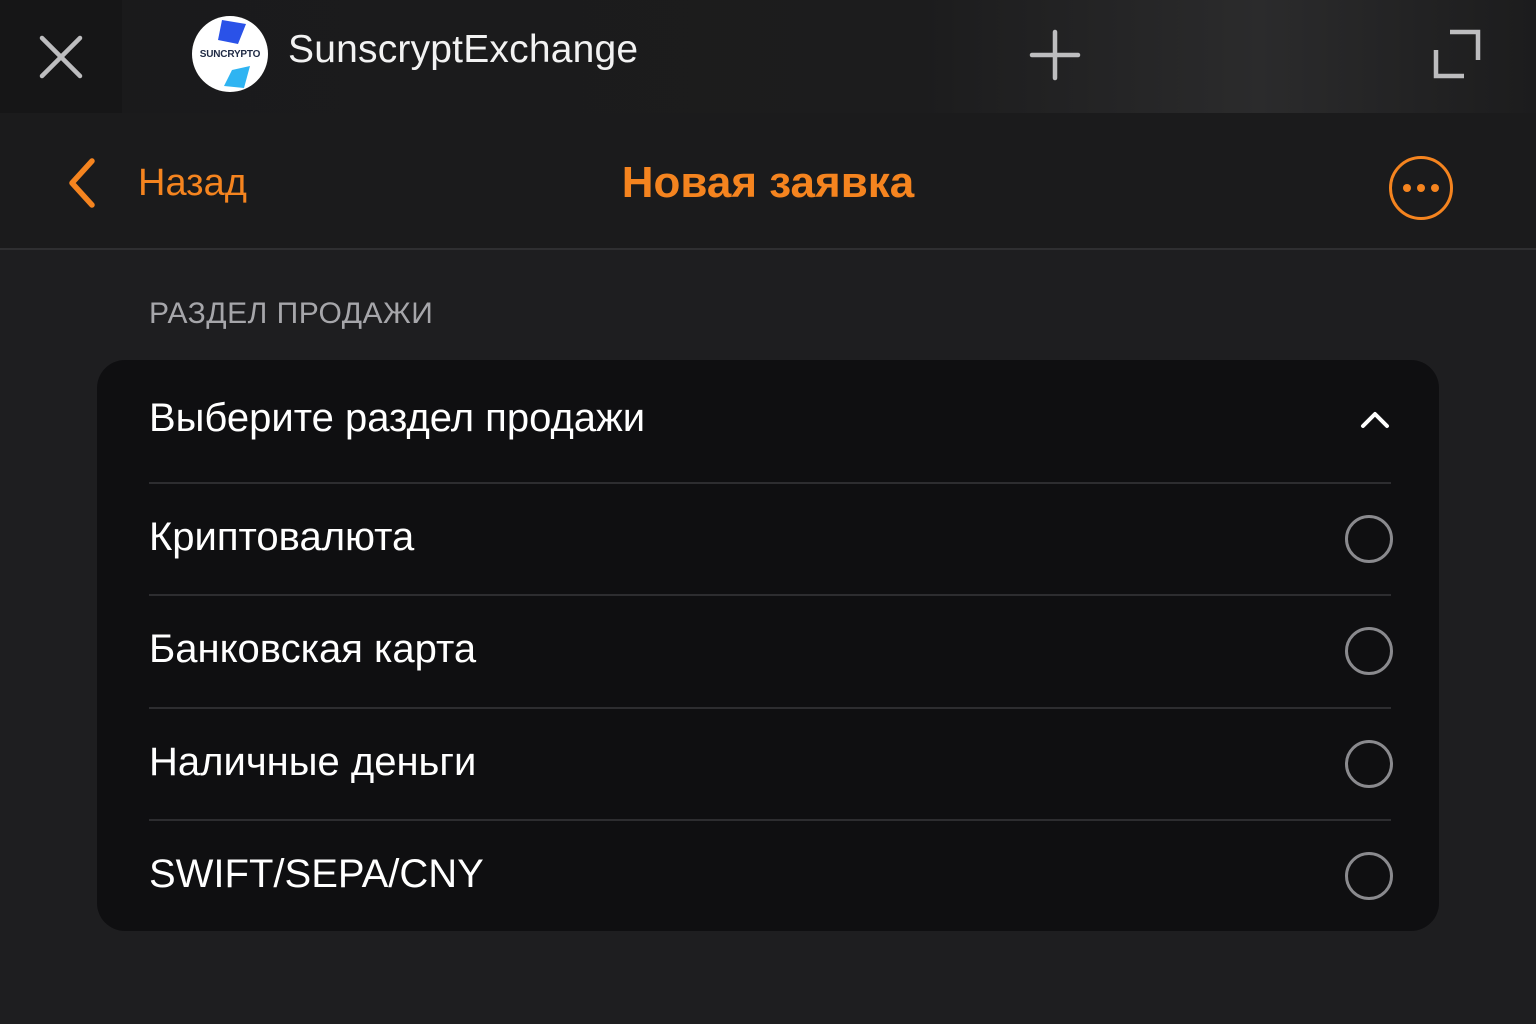 The height and width of the screenshot is (1024, 1536). I want to click on page-title: Новая заявка, so click(768, 182).